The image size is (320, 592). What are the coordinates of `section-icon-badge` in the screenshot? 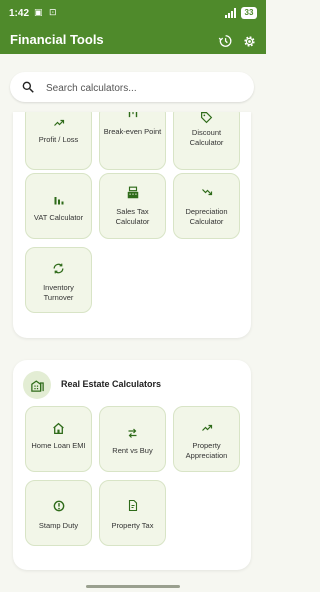 It's located at (37, 385).